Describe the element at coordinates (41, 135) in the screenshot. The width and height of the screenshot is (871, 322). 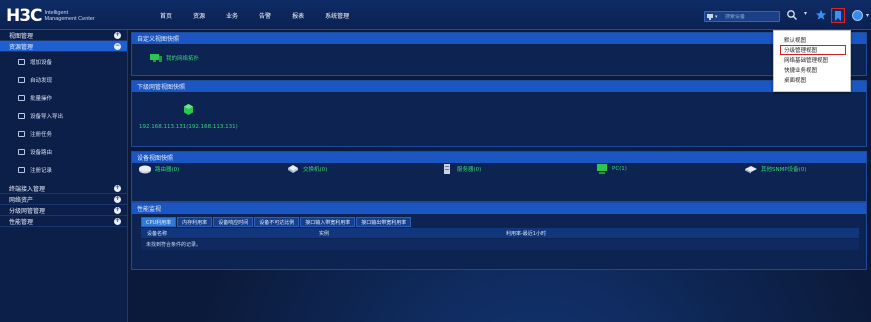
I see `sidebar-item-label: 注册任务` at that location.